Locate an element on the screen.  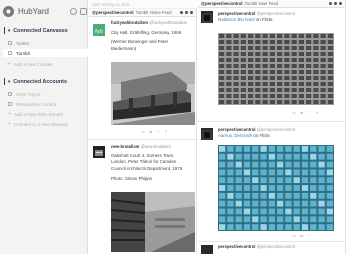
connect-network-link: + Connect to a new Network is located at coordinates (48, 124).